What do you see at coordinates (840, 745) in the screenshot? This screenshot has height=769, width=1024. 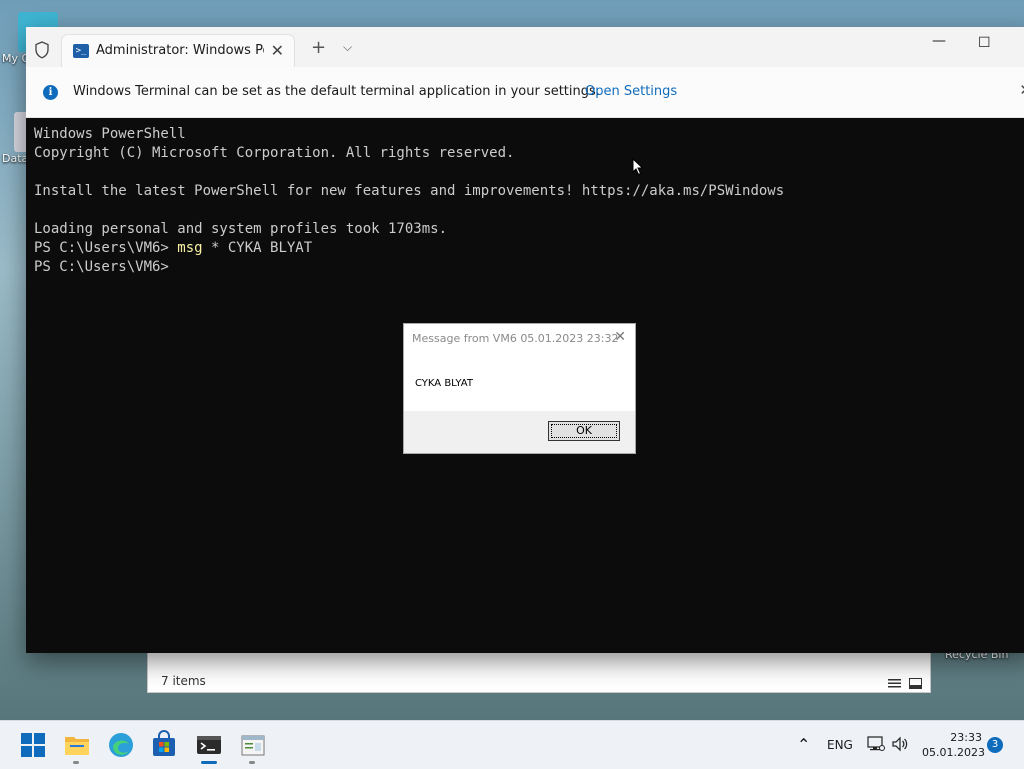 I see `language-indicator: ENG` at bounding box center [840, 745].